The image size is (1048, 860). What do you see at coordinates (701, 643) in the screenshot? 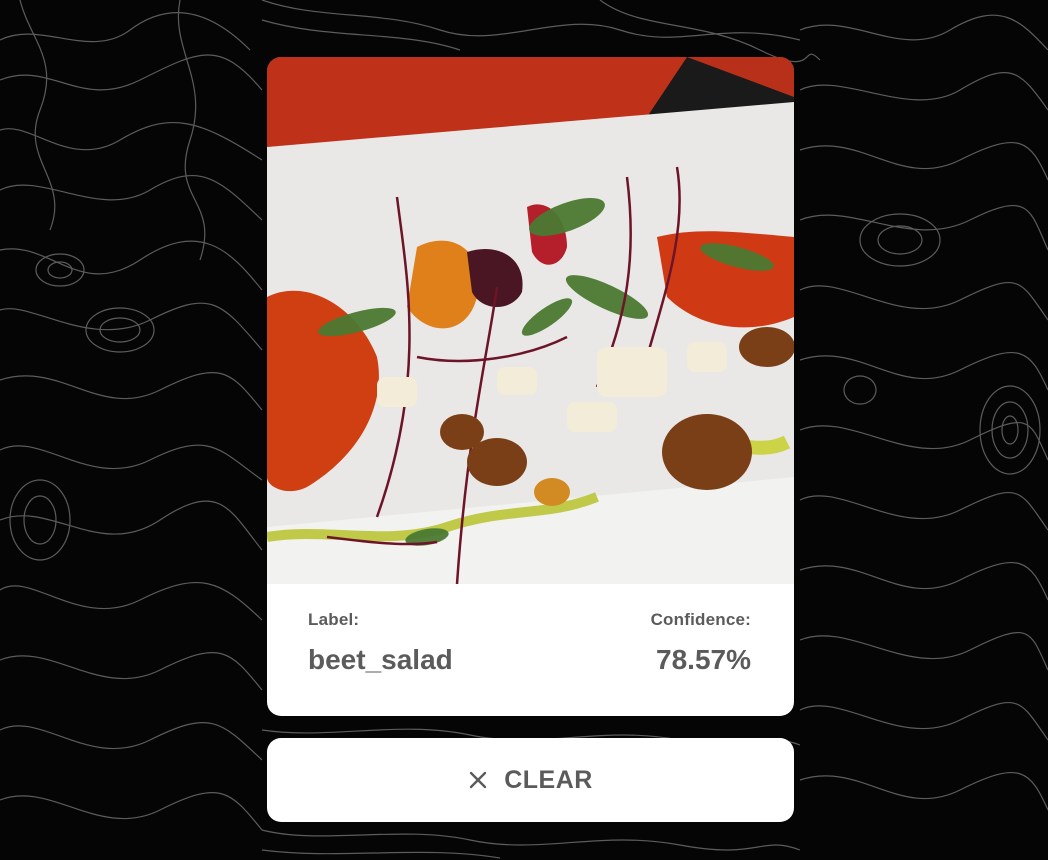
I see `confidence-section: Confidence: 78.57%` at bounding box center [701, 643].